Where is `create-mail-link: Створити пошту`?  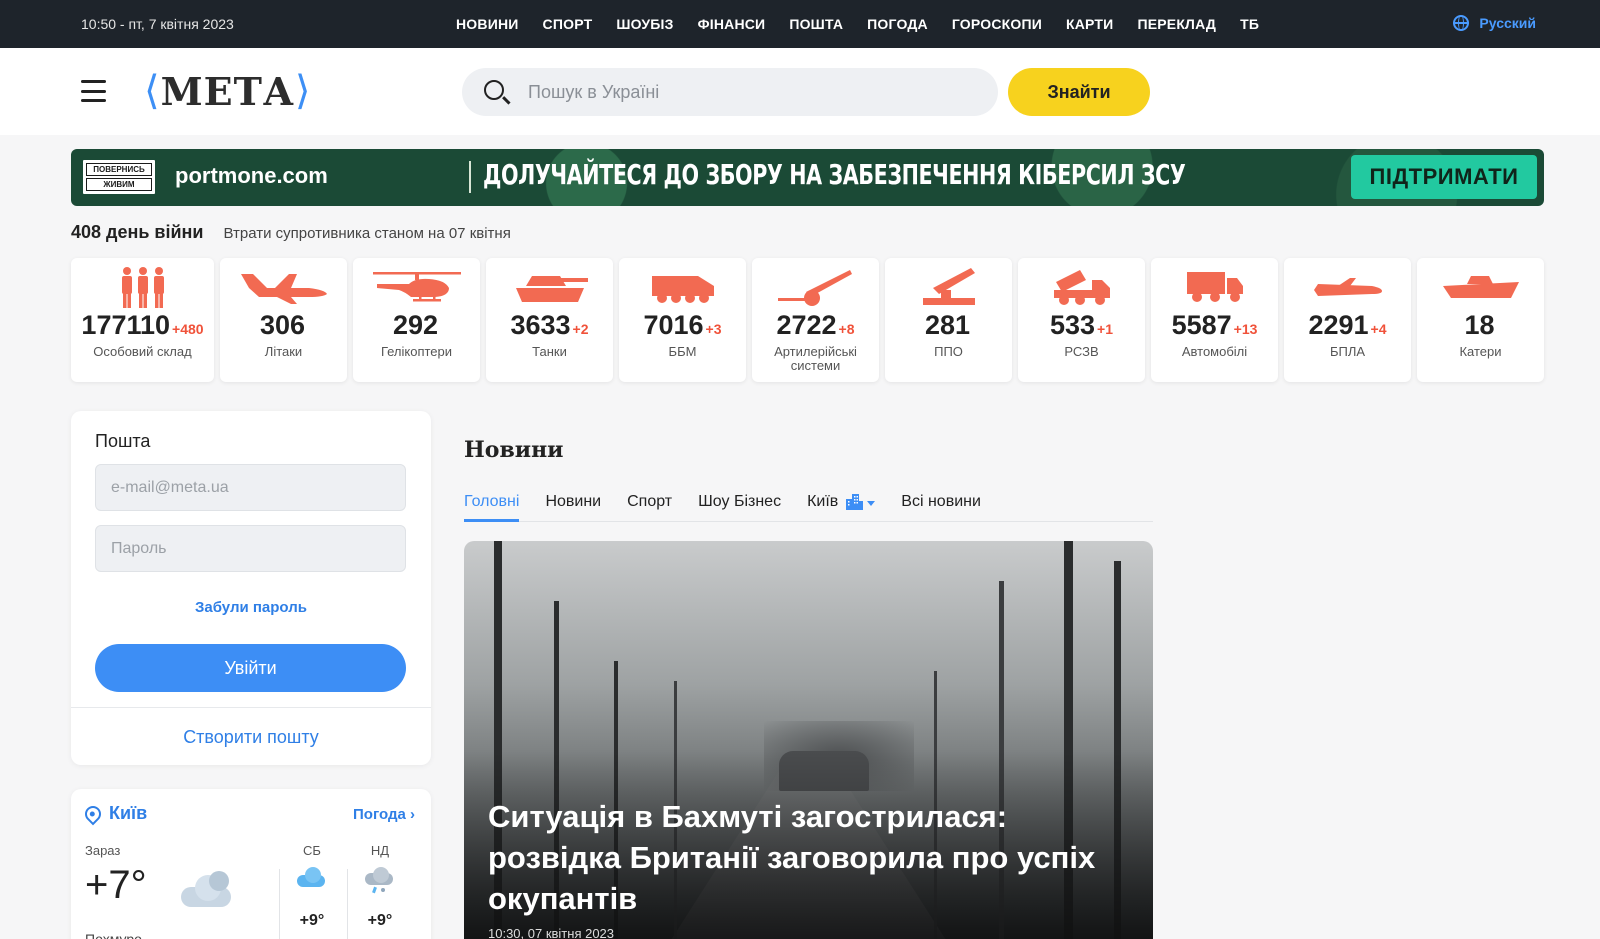
create-mail-link: Створити пошту is located at coordinates (251, 737).